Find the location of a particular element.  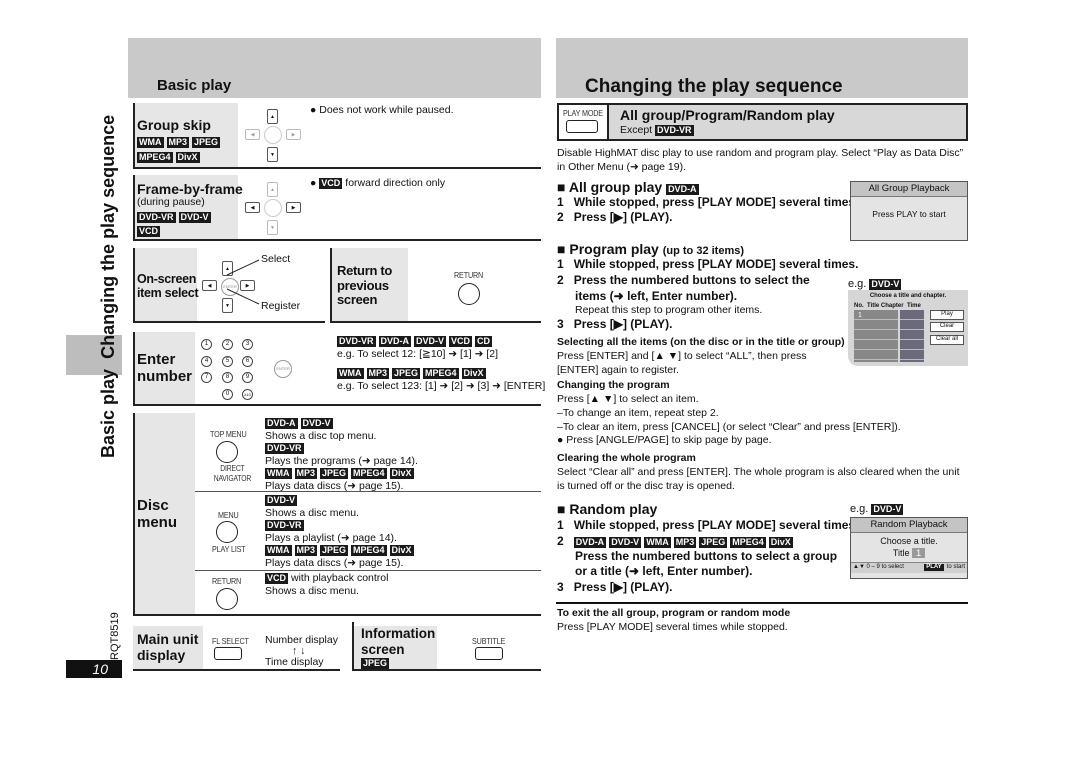

format-badge-vcd: VCD is located at coordinates (277, 578).